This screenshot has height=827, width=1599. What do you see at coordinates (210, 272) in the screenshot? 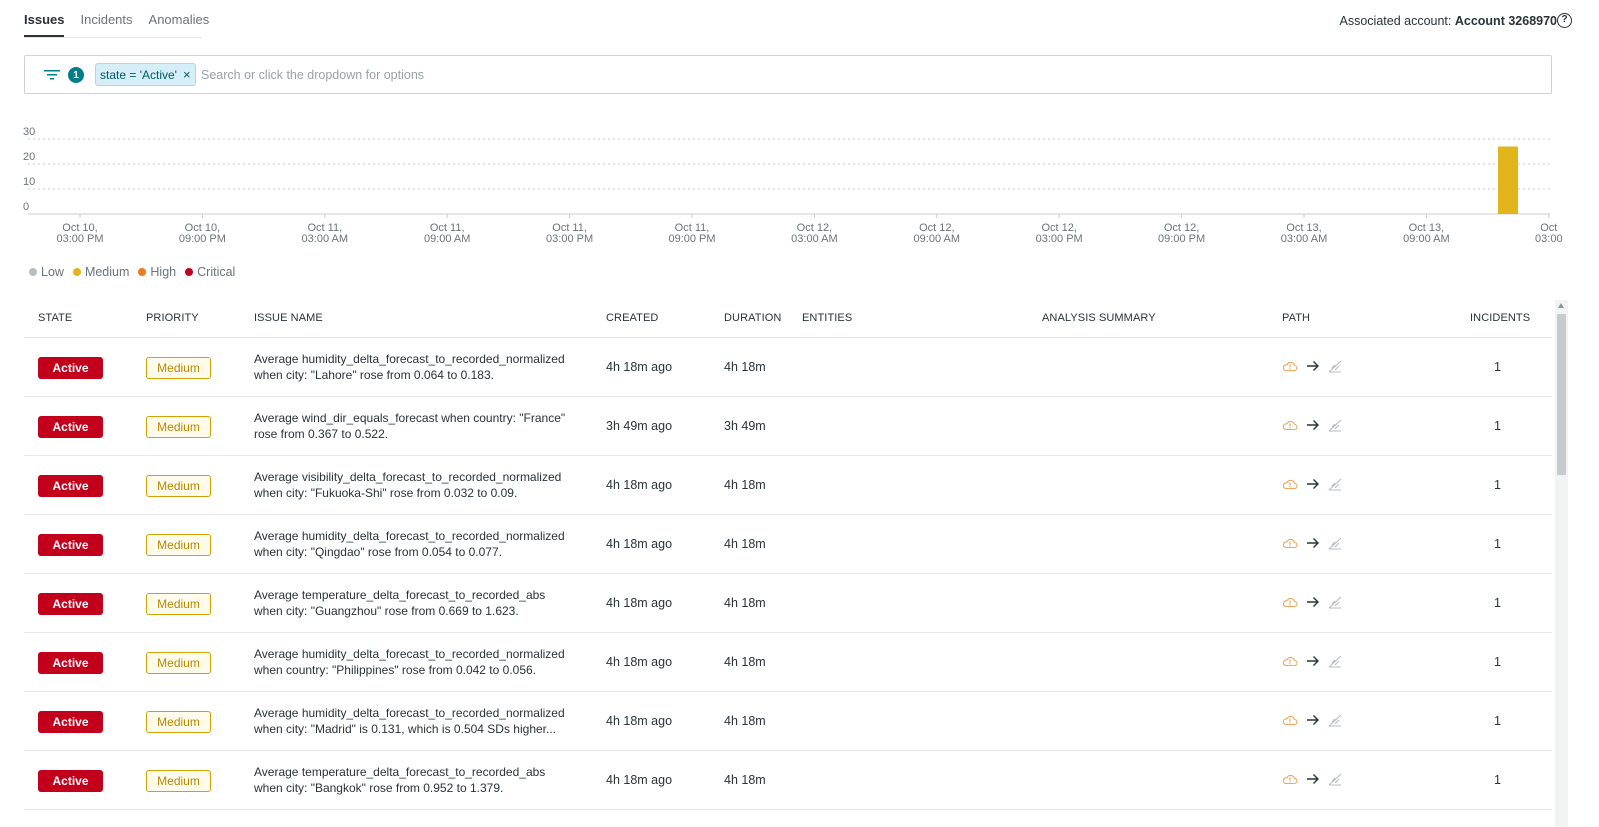
I see `legend-item-critical: Critical` at bounding box center [210, 272].